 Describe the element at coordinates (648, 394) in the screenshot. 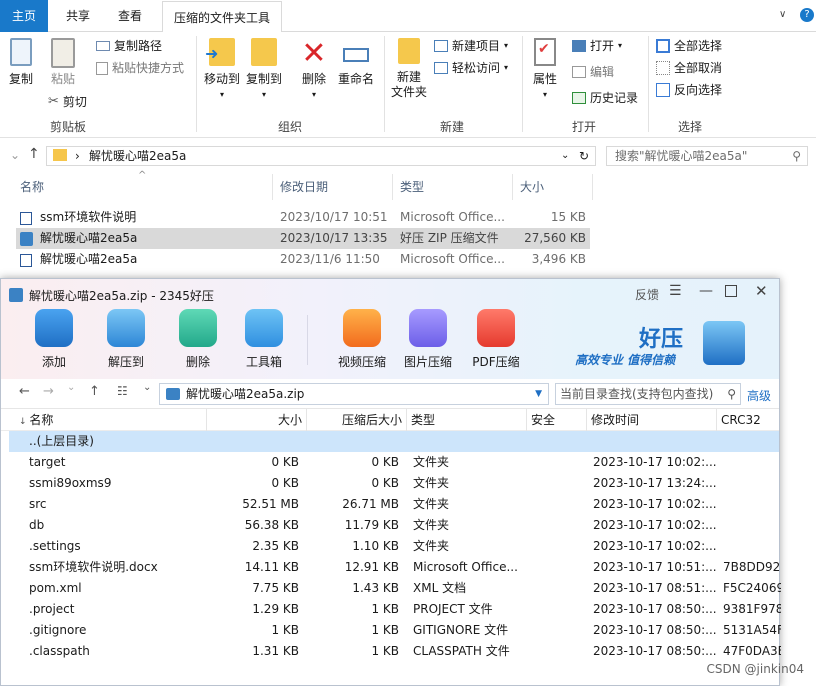

I see `zip-search-input: 当前目录查找(支持包内查找) ⚲` at that location.